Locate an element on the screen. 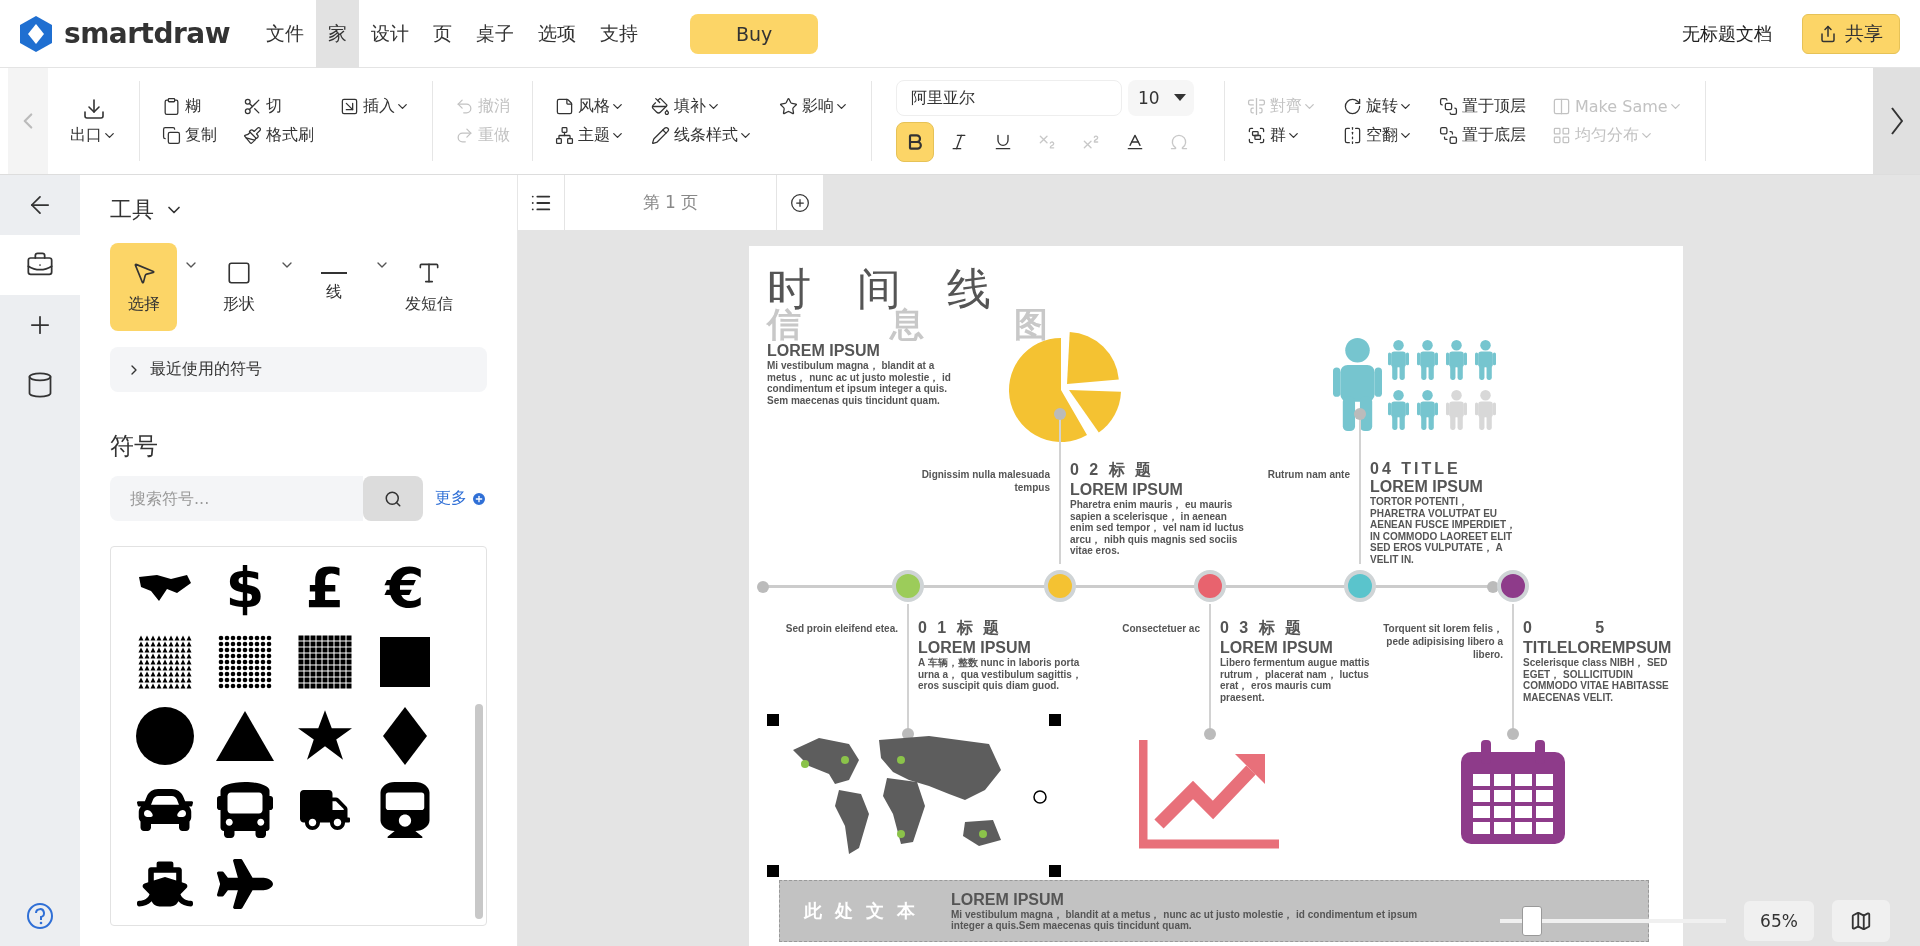 Image resolution: width=1920 pixels, height=946 pixels. ribbon-button: 影响 is located at coordinates (814, 106).